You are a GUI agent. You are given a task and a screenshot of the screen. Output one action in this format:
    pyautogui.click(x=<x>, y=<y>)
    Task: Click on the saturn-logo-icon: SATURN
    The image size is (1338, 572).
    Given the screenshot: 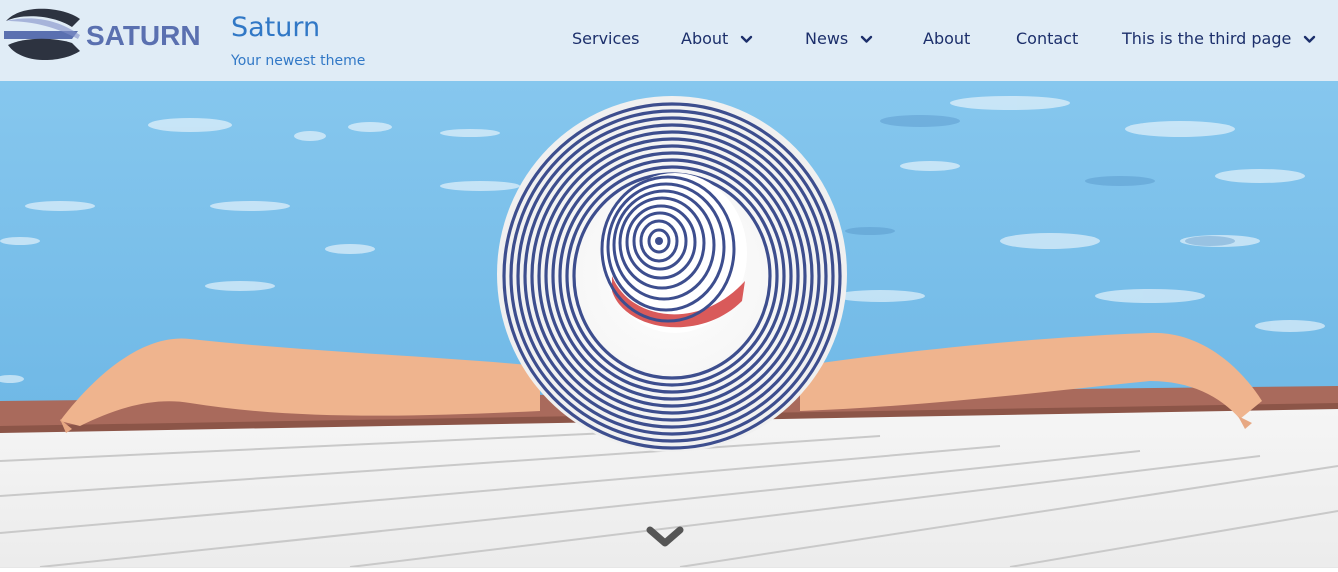 What is the action you would take?
    pyautogui.click(x=102, y=34)
    